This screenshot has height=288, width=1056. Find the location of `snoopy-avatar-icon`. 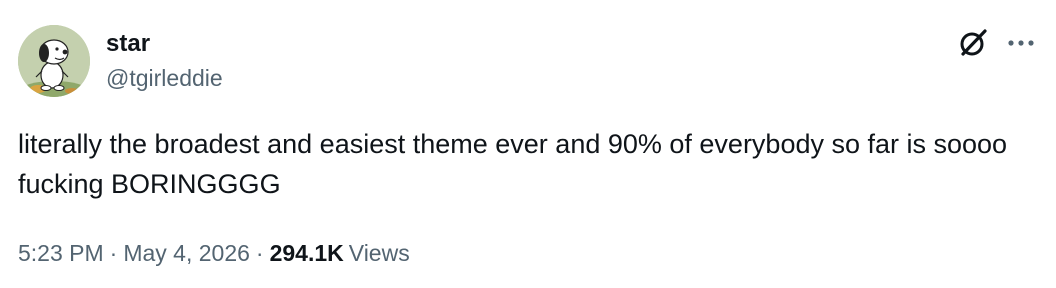

snoopy-avatar-icon is located at coordinates (54, 61).